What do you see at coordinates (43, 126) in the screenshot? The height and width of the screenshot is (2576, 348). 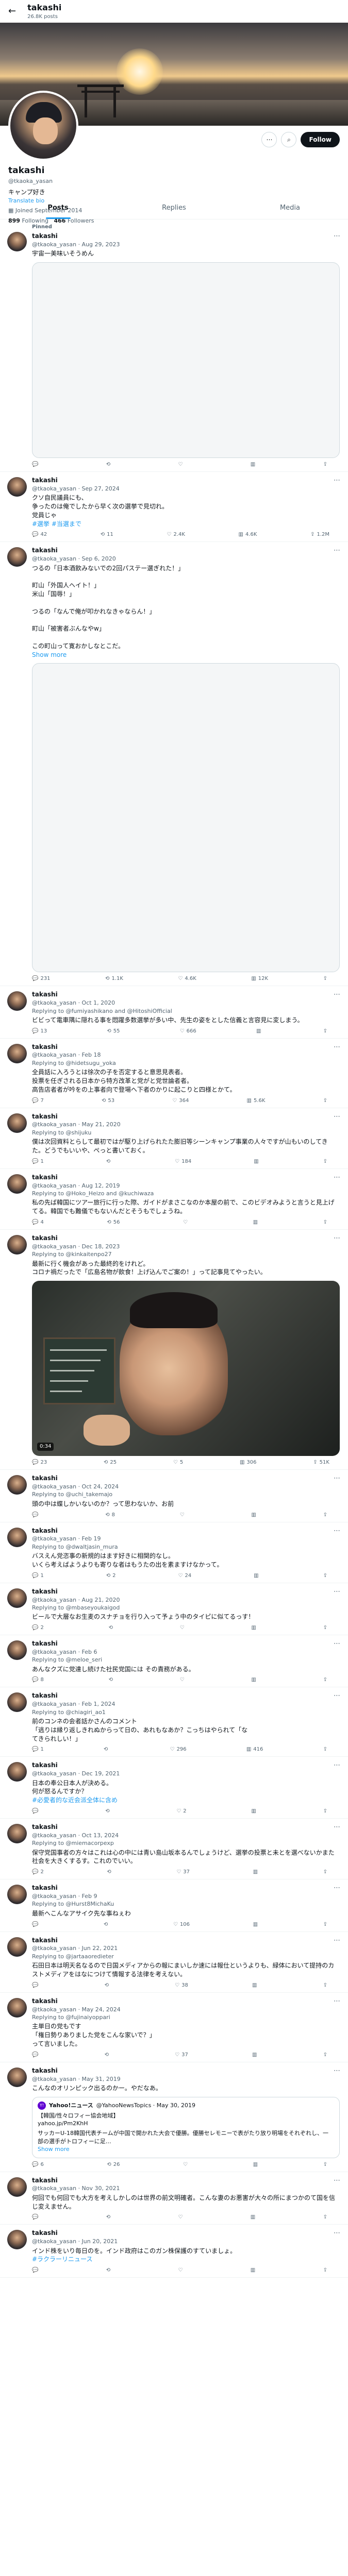 I see `profile-avatar` at bounding box center [43, 126].